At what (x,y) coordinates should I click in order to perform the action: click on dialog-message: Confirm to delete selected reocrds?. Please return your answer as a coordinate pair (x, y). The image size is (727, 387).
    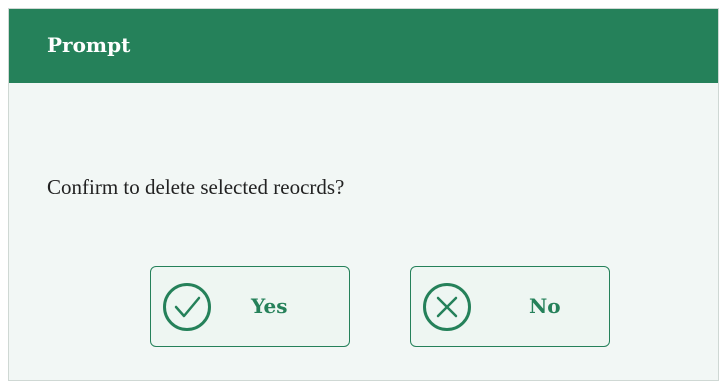
    Looking at the image, I should click on (196, 187).